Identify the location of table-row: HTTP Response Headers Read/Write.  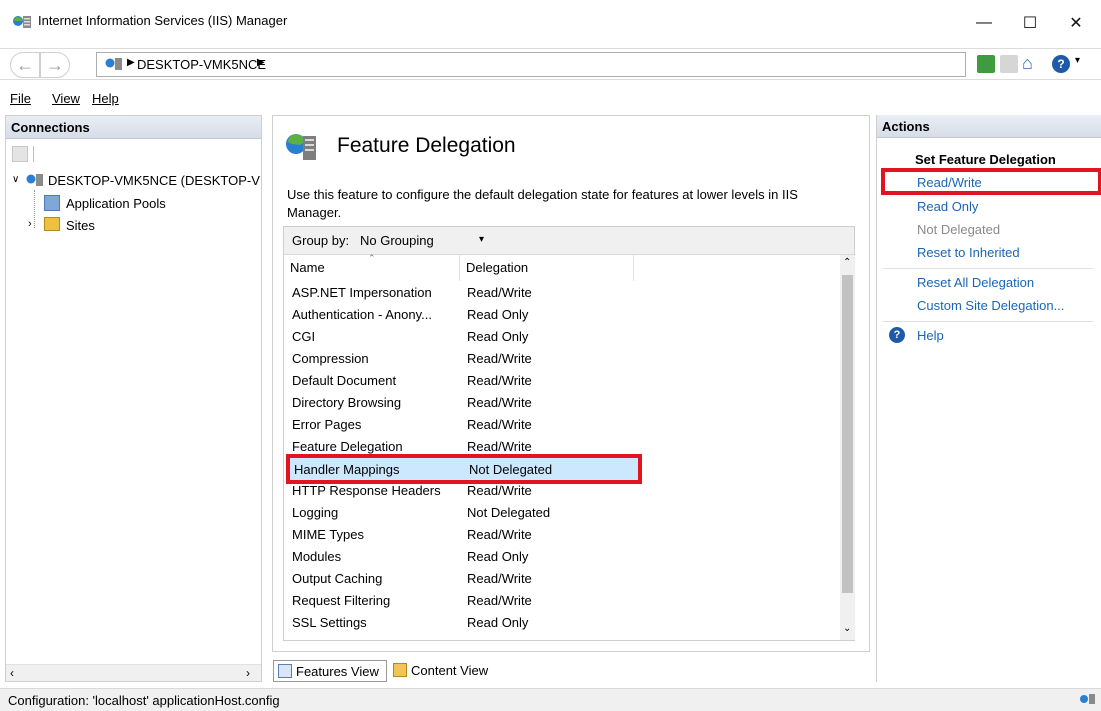
(564, 491).